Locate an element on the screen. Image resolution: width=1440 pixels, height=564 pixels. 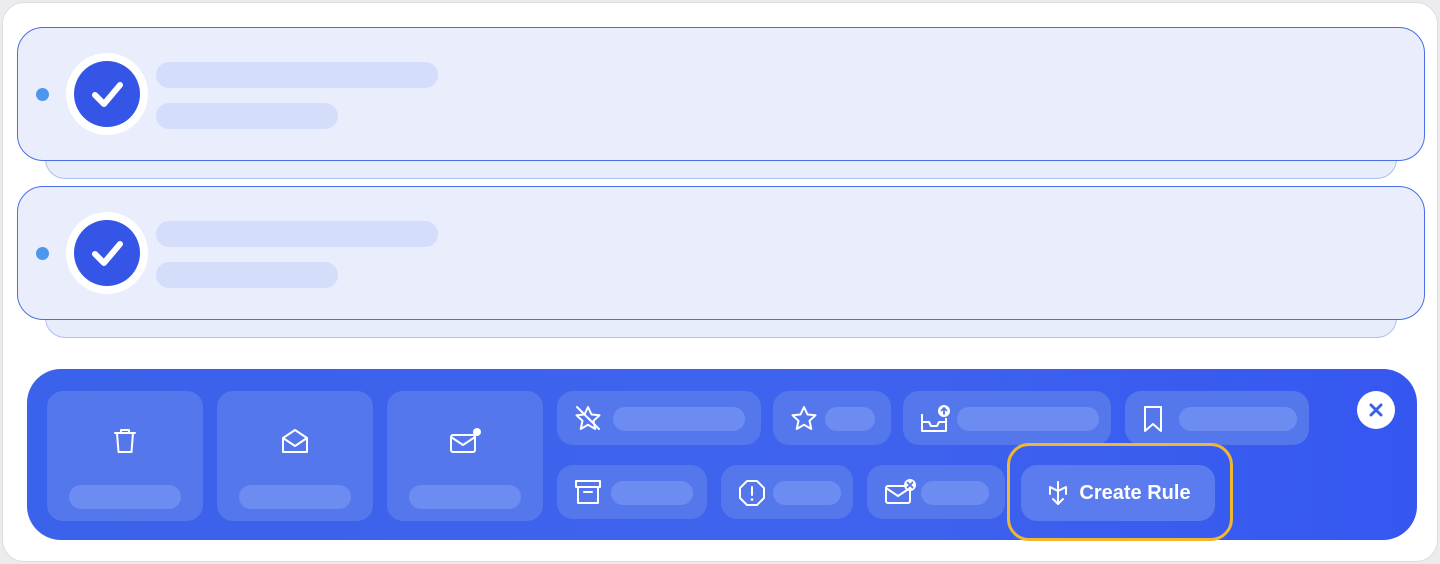
report-spam-button is located at coordinates (787, 492).